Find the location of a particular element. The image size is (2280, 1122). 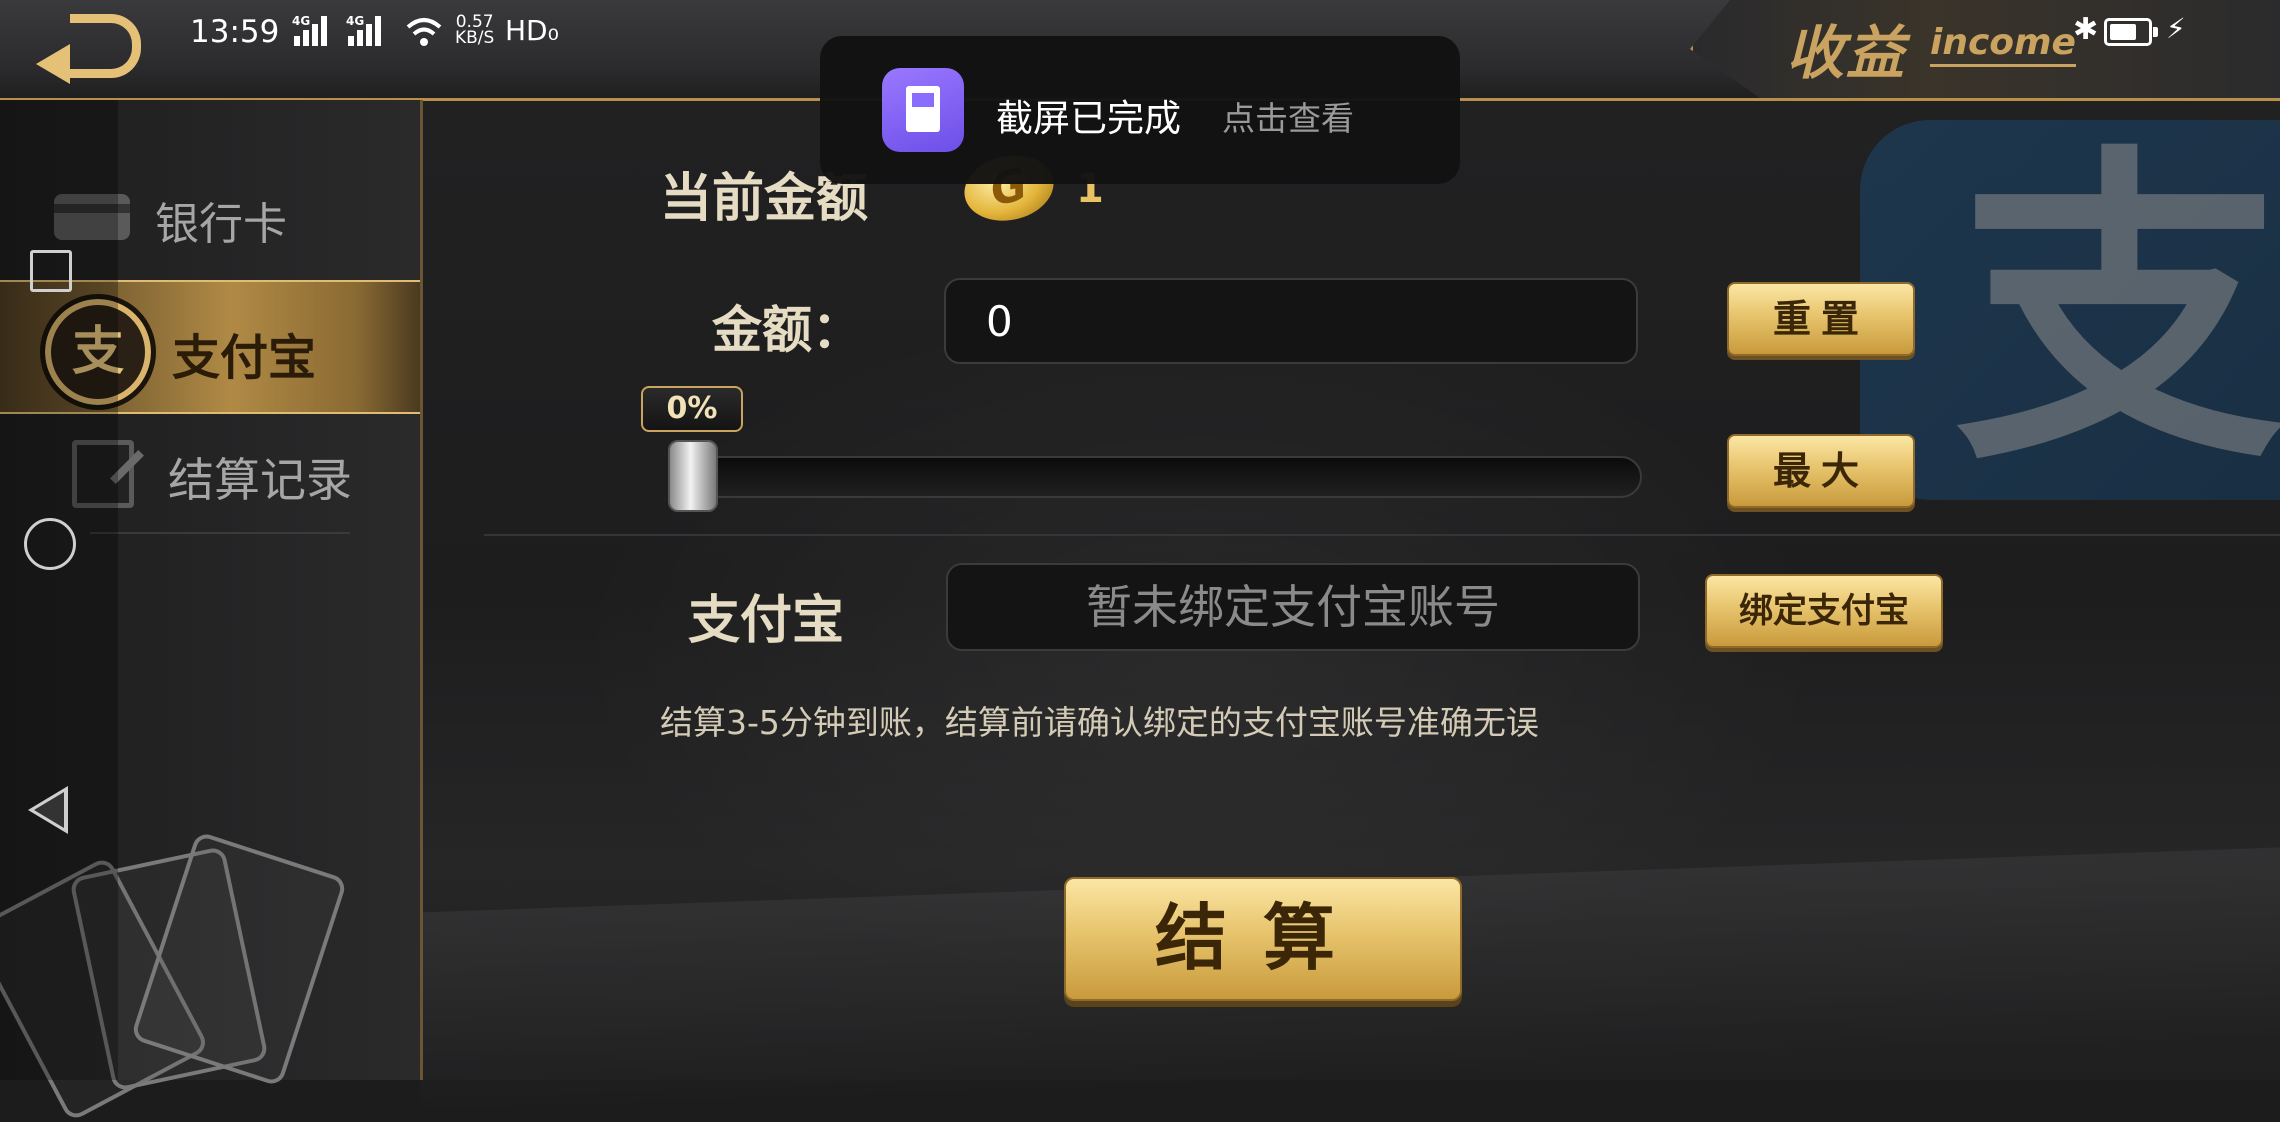

system-back-icon-inner is located at coordinates (49, 810).